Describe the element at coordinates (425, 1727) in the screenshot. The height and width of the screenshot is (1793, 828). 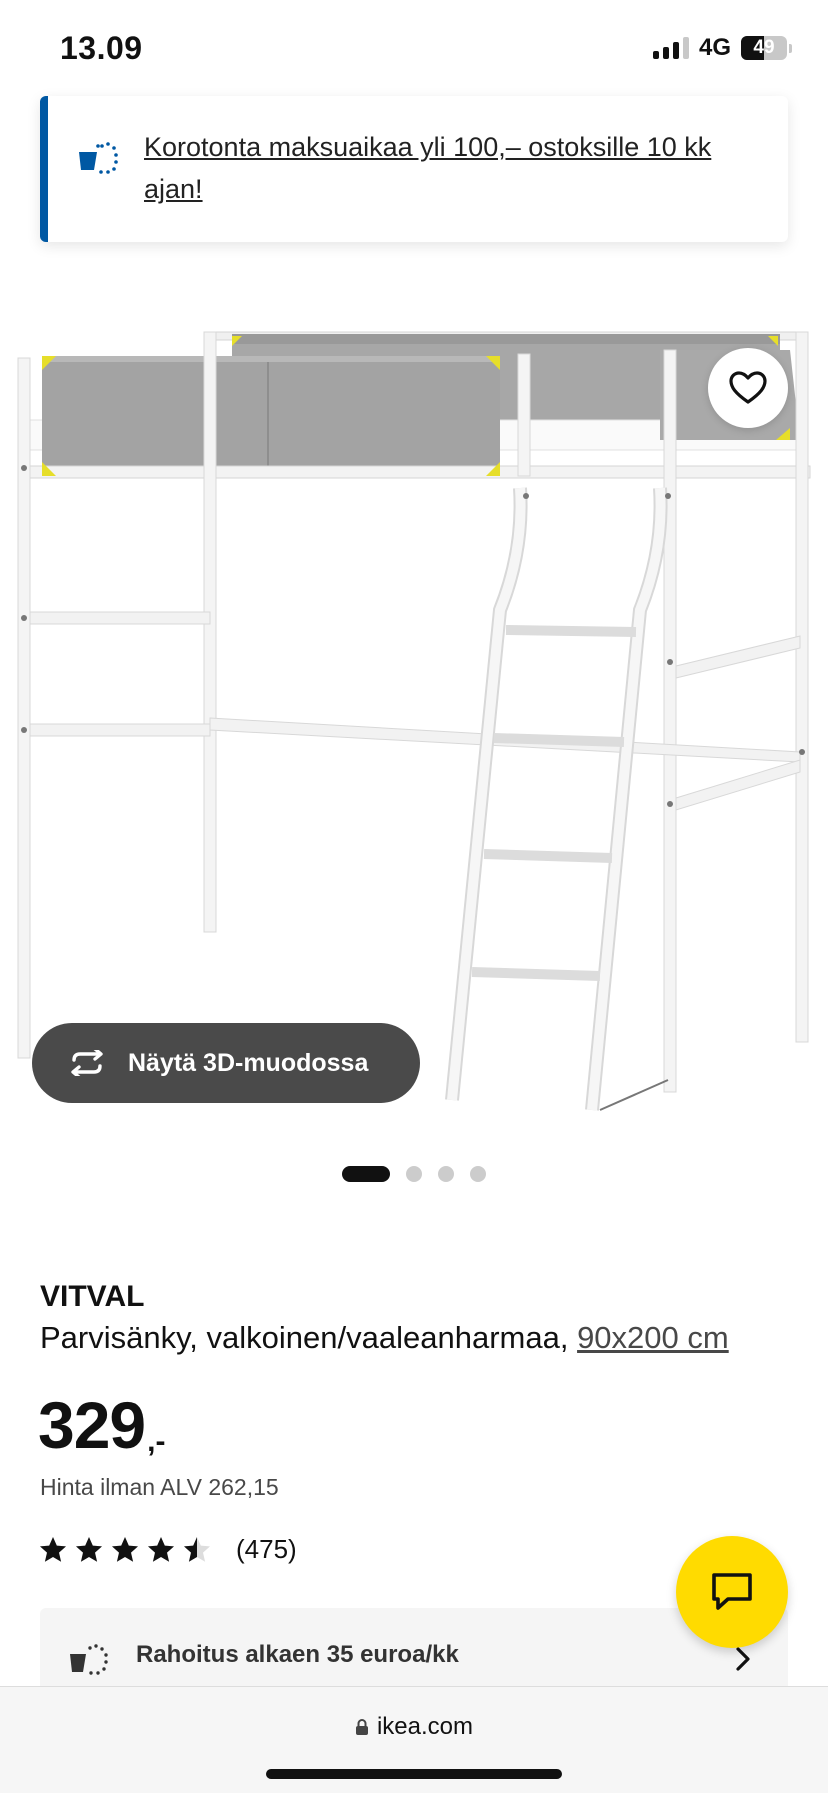
I see `url-text: ikea.com` at that location.